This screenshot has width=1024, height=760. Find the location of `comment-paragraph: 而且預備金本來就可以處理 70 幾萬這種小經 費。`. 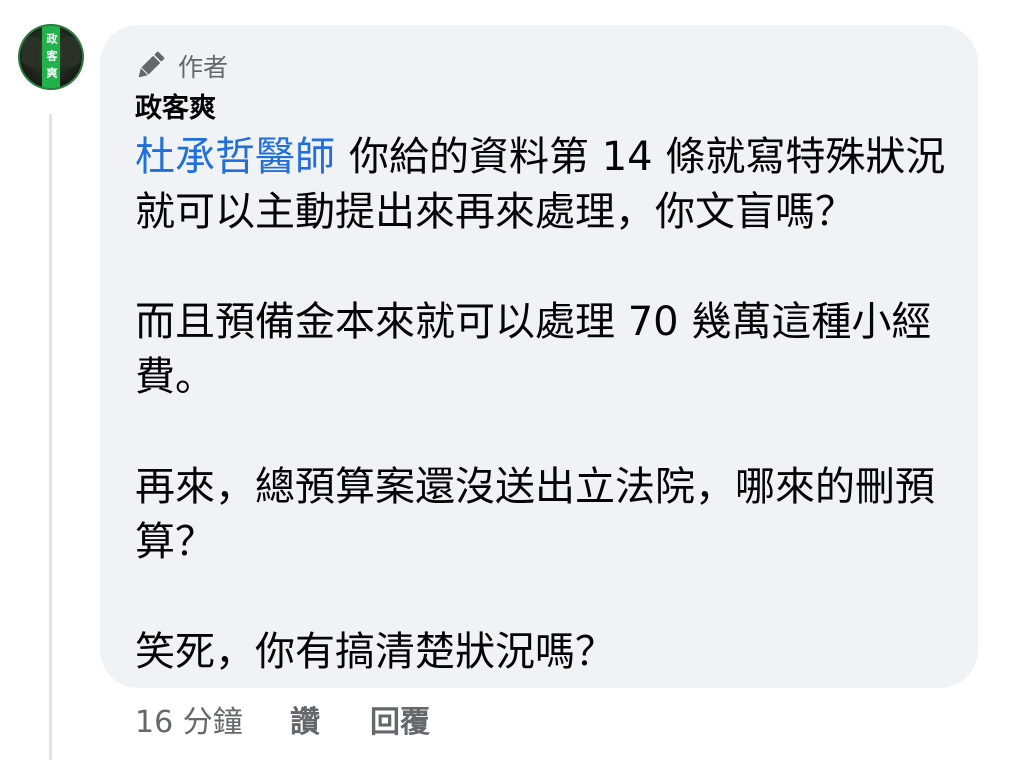

comment-paragraph: 而且預備金本來就可以處理 70 幾萬這種小經 費。 is located at coordinates (545, 350).